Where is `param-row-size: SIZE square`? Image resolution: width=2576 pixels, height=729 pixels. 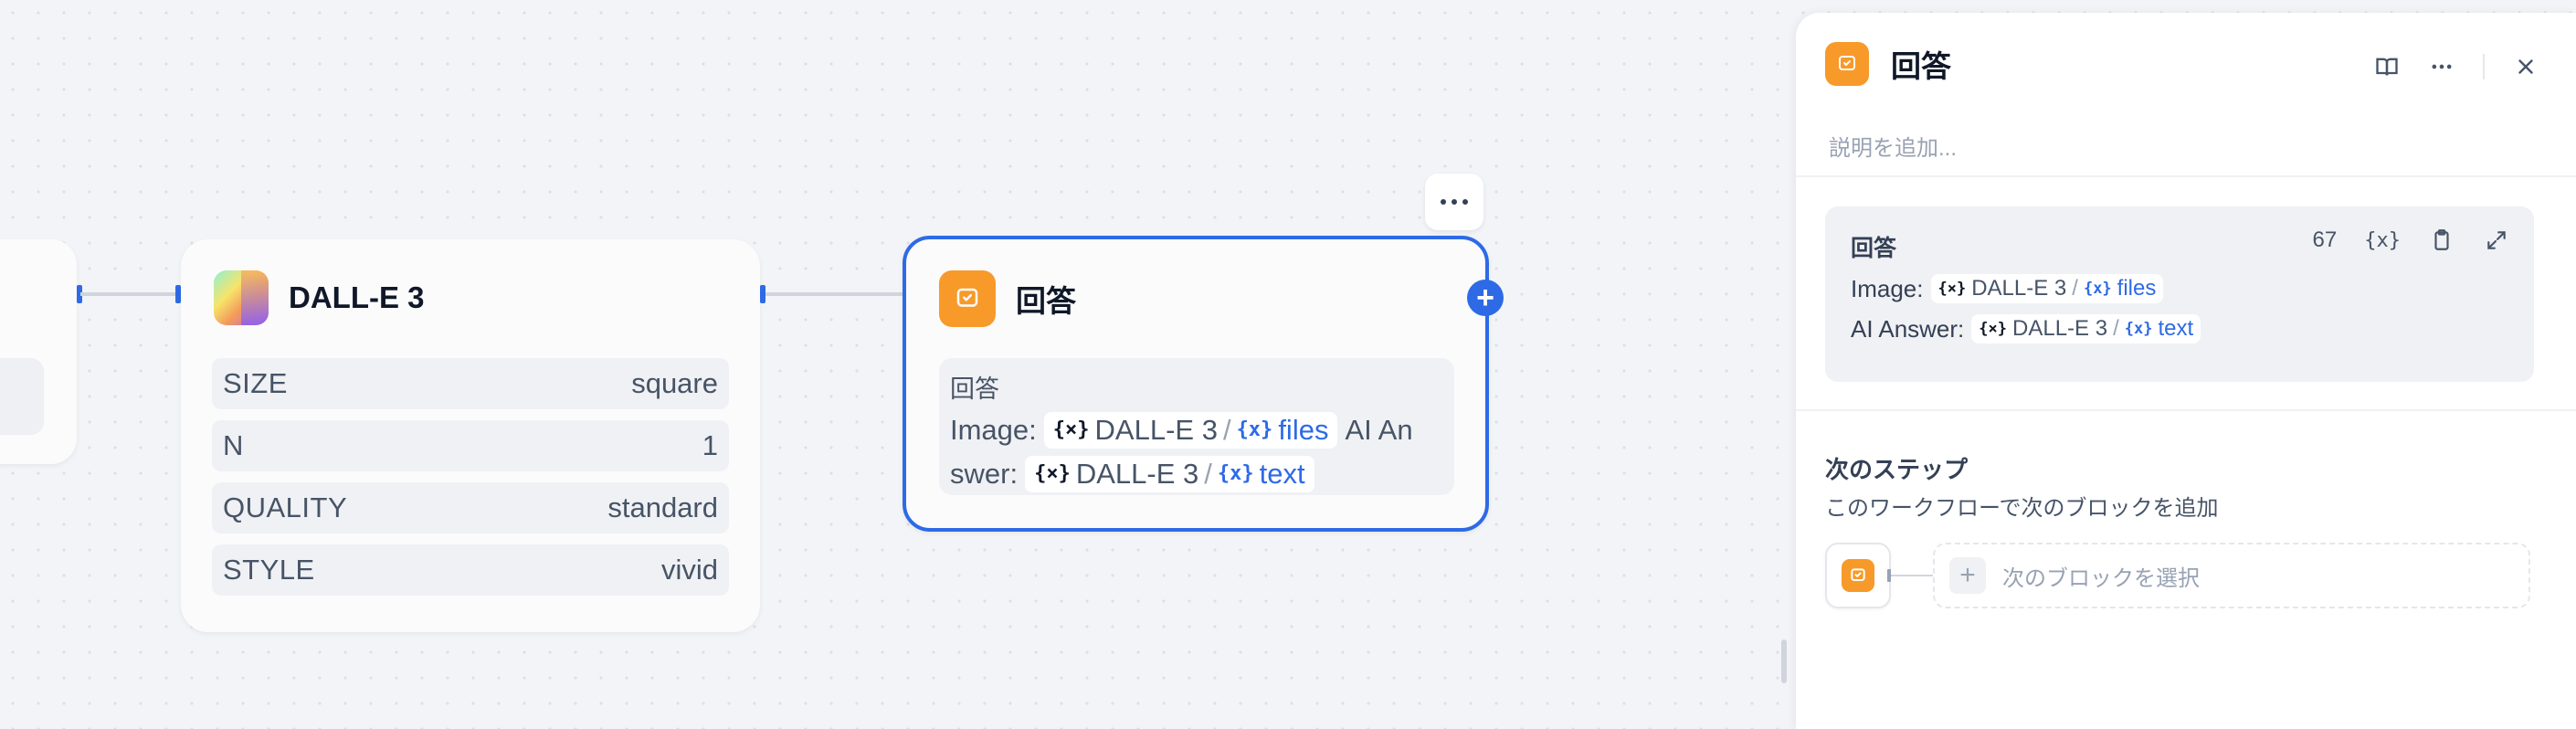
param-row-size: SIZE square is located at coordinates (471, 383).